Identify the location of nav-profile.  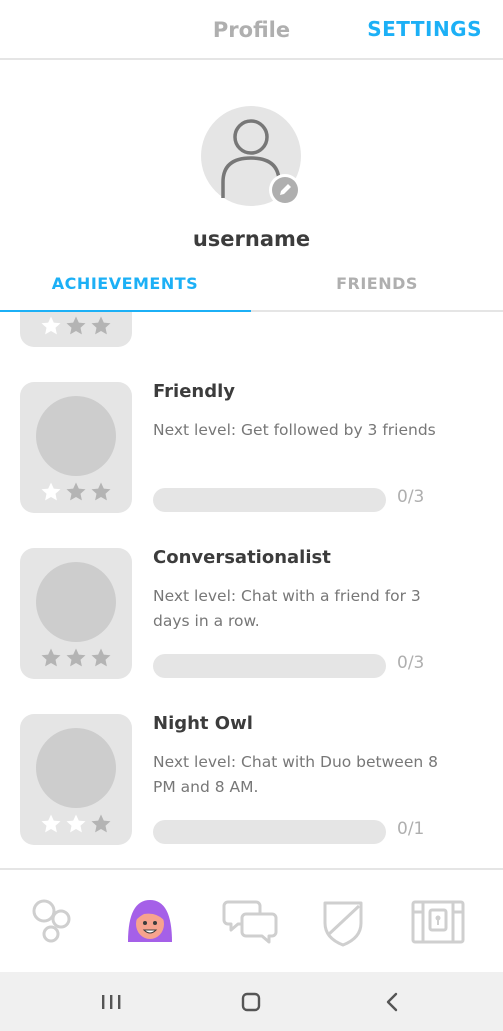
(150, 920).